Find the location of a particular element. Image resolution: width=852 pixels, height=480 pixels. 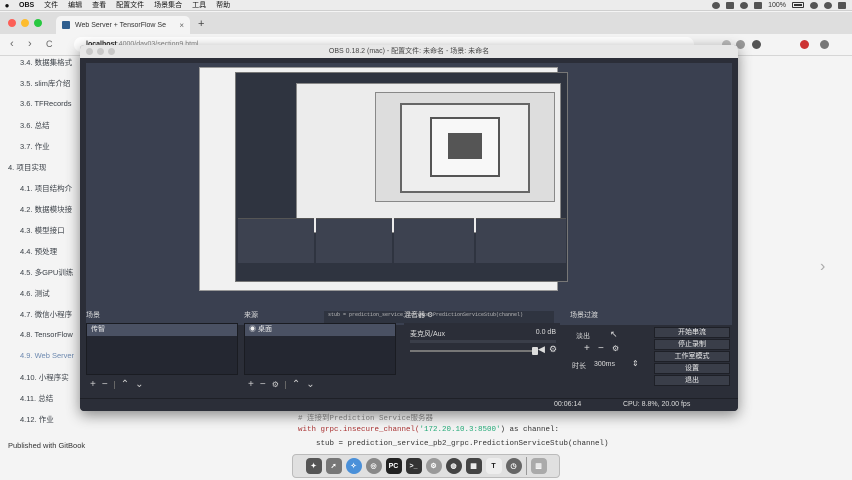

remove-transition-icon: − is located at coordinates (601, 348).